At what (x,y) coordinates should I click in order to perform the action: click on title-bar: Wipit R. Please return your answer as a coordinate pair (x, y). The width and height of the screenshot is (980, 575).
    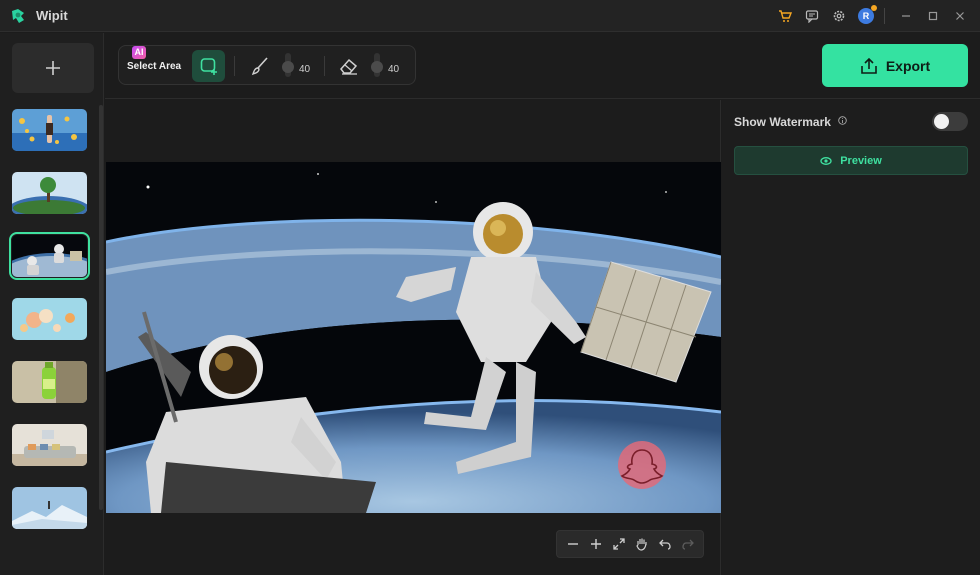
    Looking at the image, I should click on (490, 16).